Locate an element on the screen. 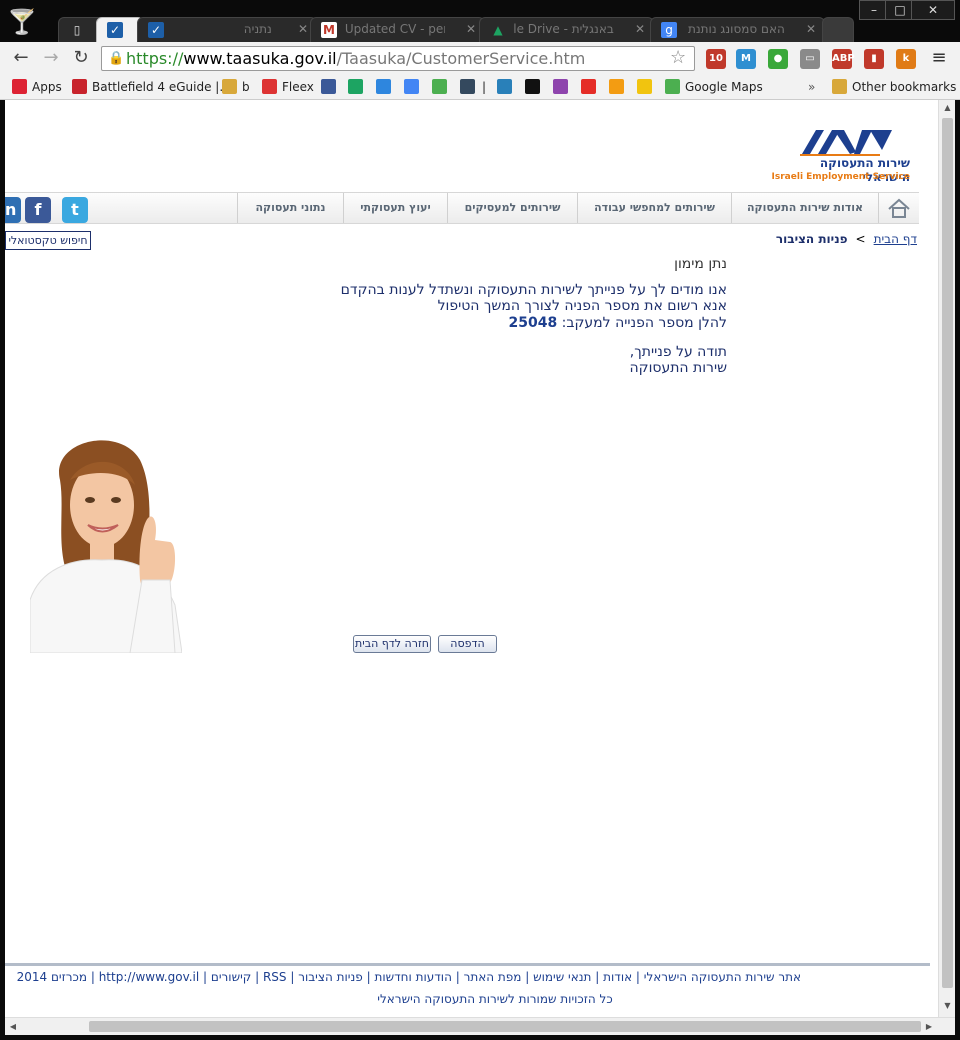  bookmark-item: b is located at coordinates (236, 87).